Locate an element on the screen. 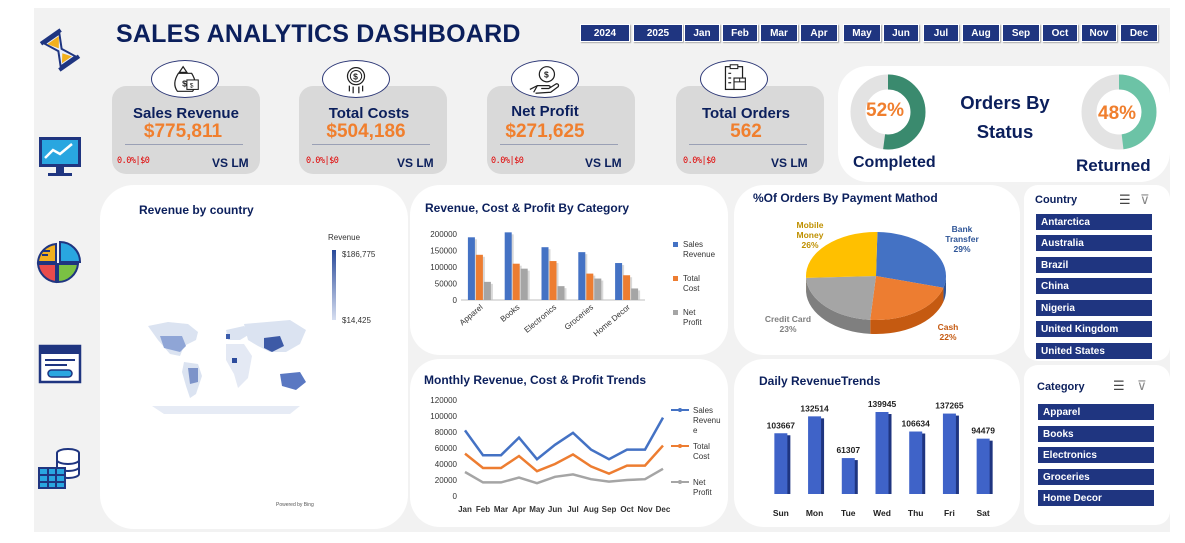 The width and height of the screenshot is (1185, 543). country-item-brazil: Brazil is located at coordinates (1094, 265).